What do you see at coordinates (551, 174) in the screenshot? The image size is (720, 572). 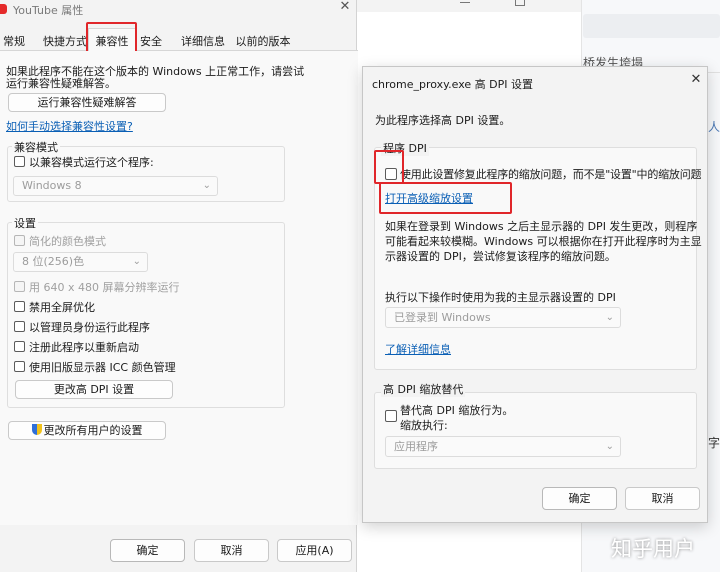 I see `program-dpi-label: 使用此设置修复此程序的缩放问题，而不是"设置"中的缩放问题` at bounding box center [551, 174].